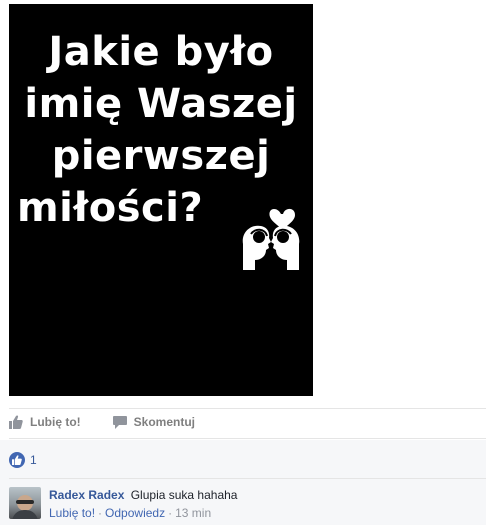 This screenshot has height=525, width=495. I want to click on post-actions: Lubię to! Skomentuj, so click(118, 422).